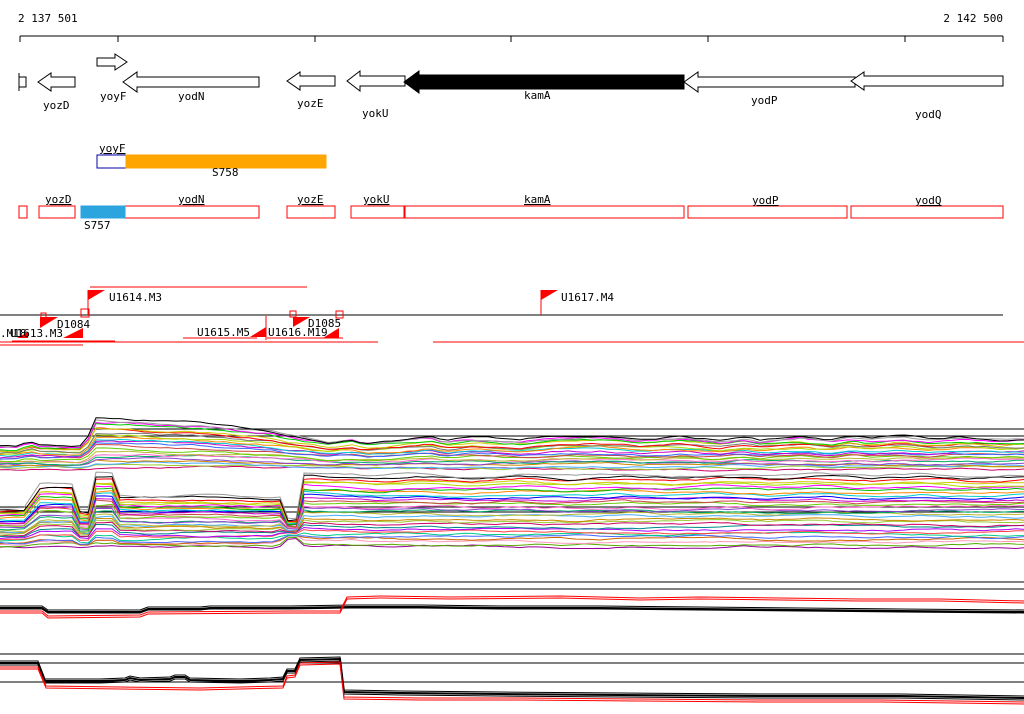 The height and width of the screenshot is (714, 1024). I want to click on gene-box-label-kamA: kamA, so click(537, 199).